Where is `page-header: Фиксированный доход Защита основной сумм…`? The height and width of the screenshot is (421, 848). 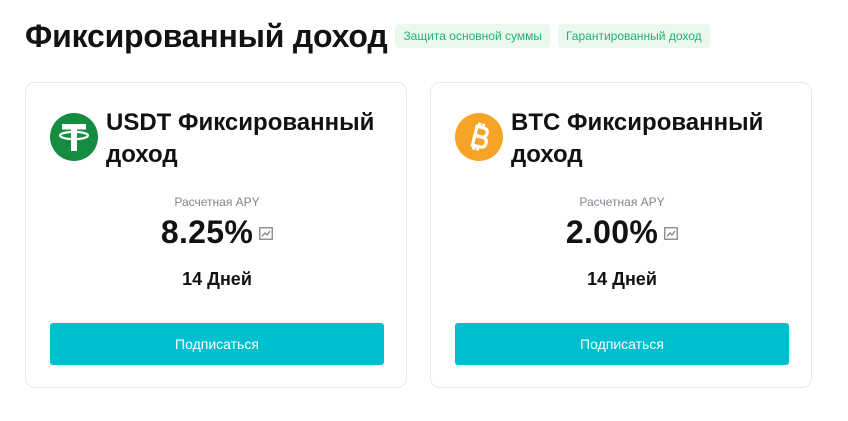 page-header: Фиксированный доход Защита основной сумм… is located at coordinates (367, 36).